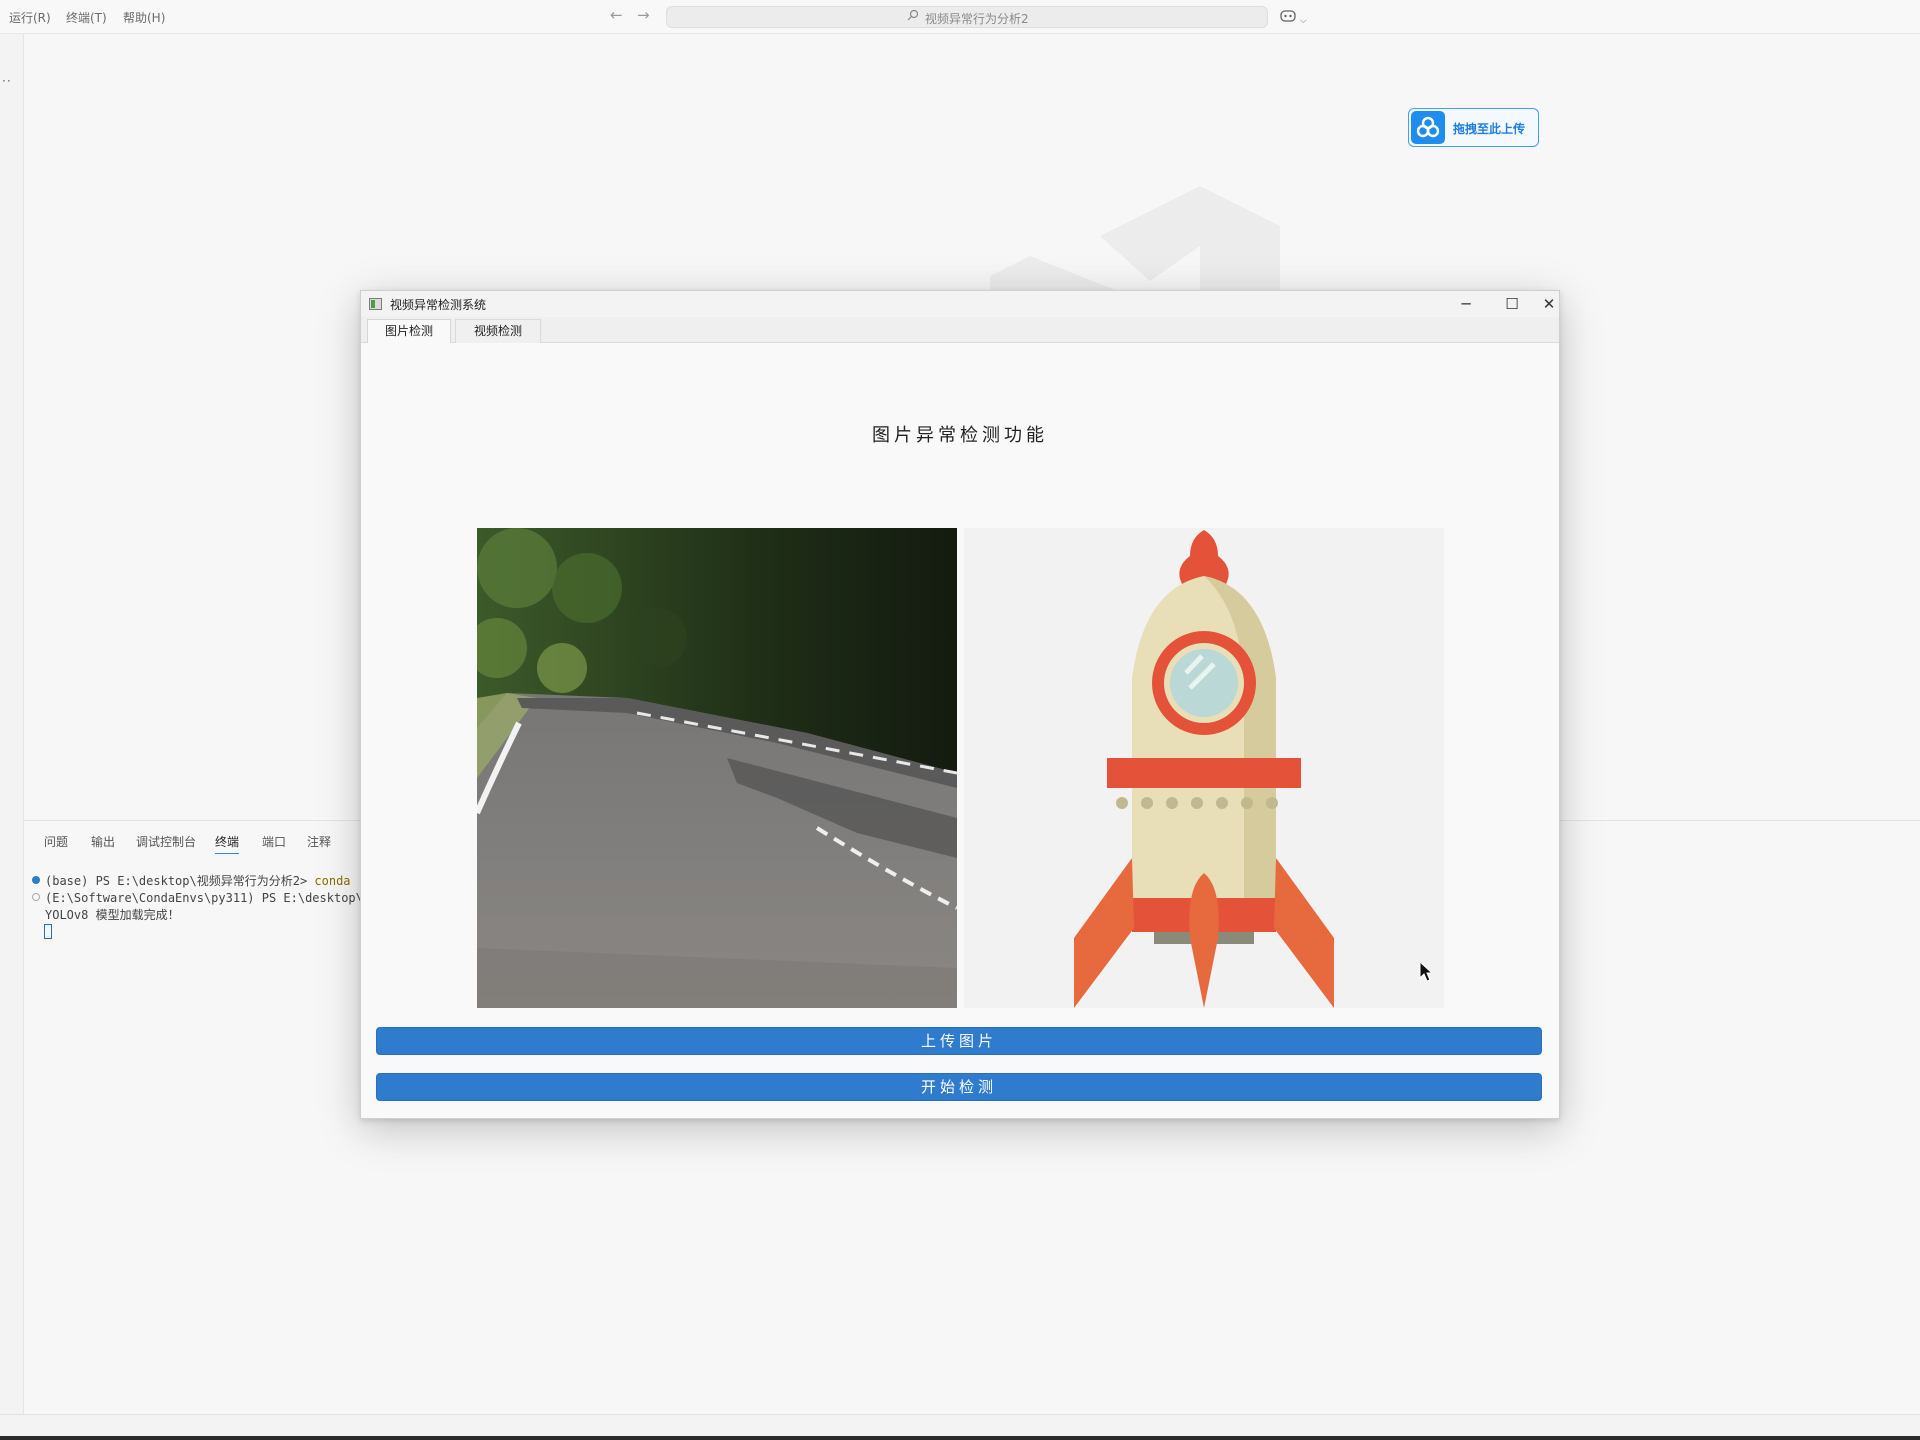  Describe the element at coordinates (180, 881) in the screenshot. I see `terminal-prompt: (base) PS E:\desktop\视频异常行为分析2>` at that location.